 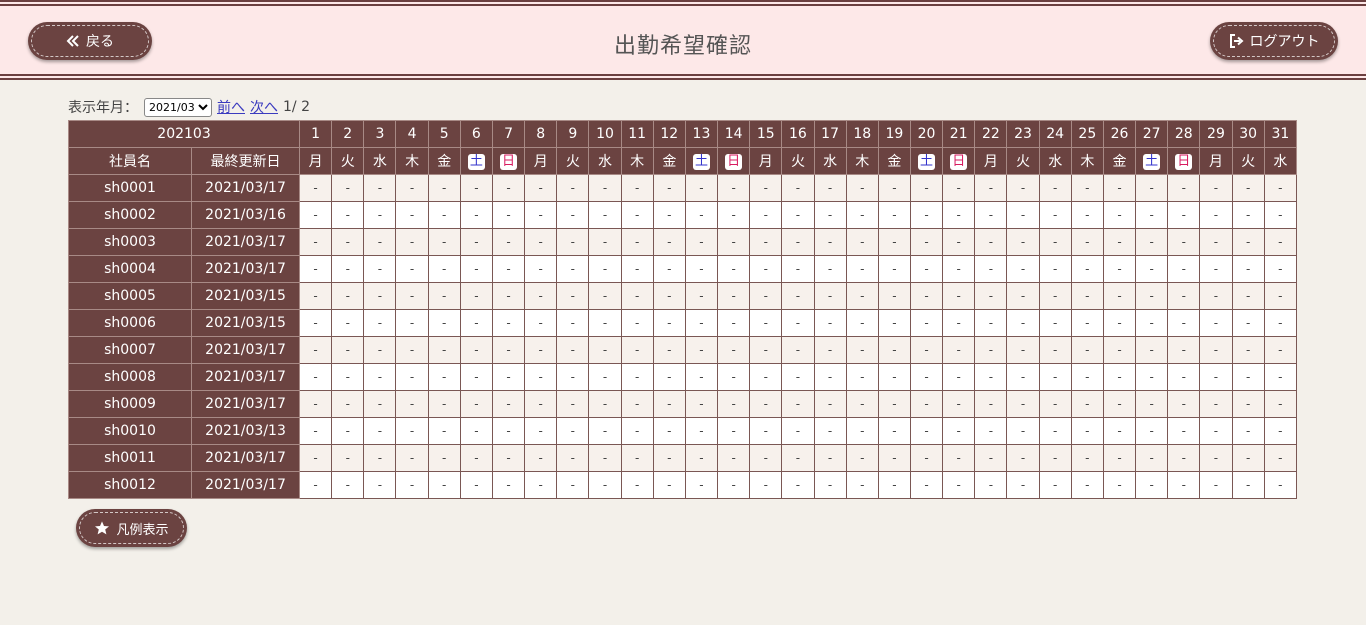 I want to click on legend-button: 凡例表示, so click(x=131, y=528).